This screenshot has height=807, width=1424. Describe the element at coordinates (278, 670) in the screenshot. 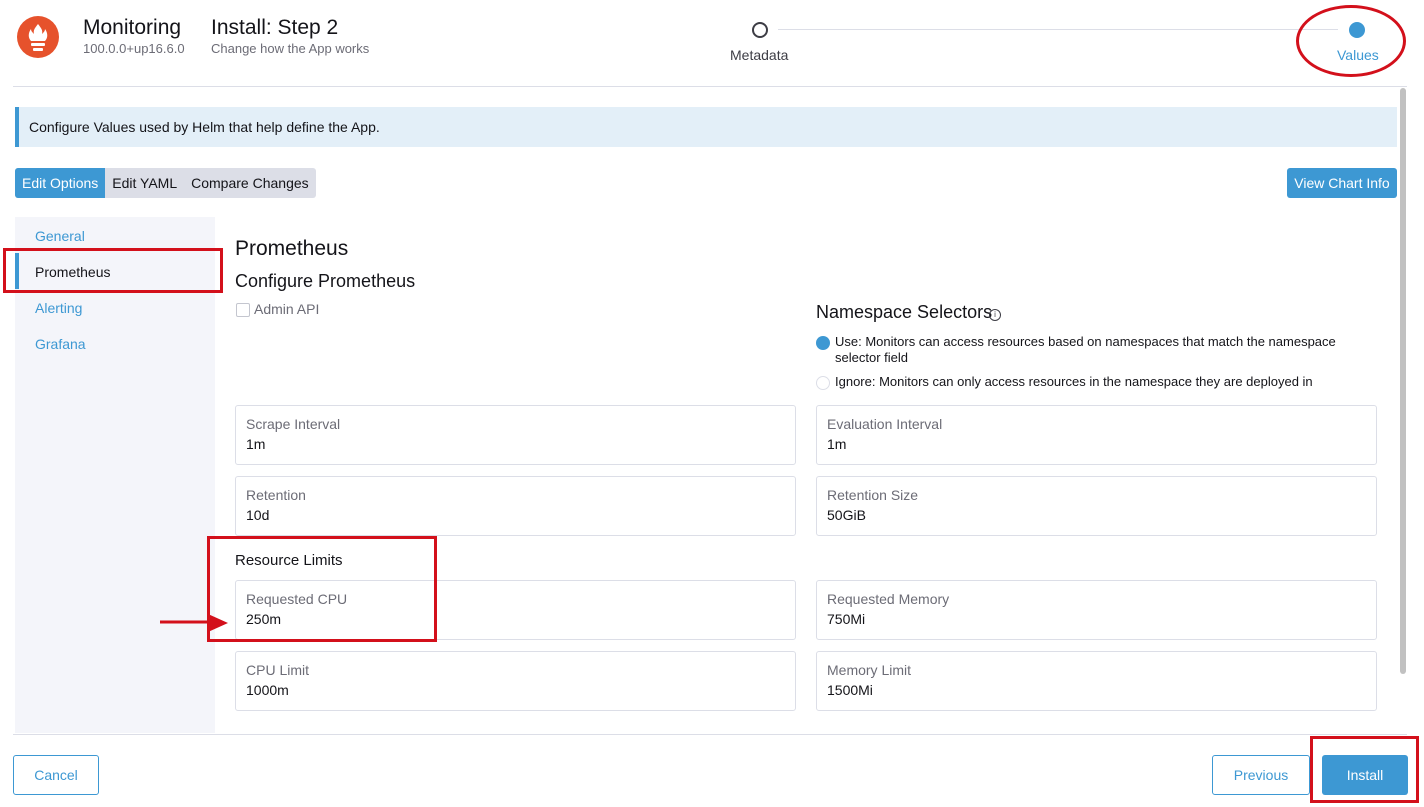

I see `field-label: CPU Limit` at that location.